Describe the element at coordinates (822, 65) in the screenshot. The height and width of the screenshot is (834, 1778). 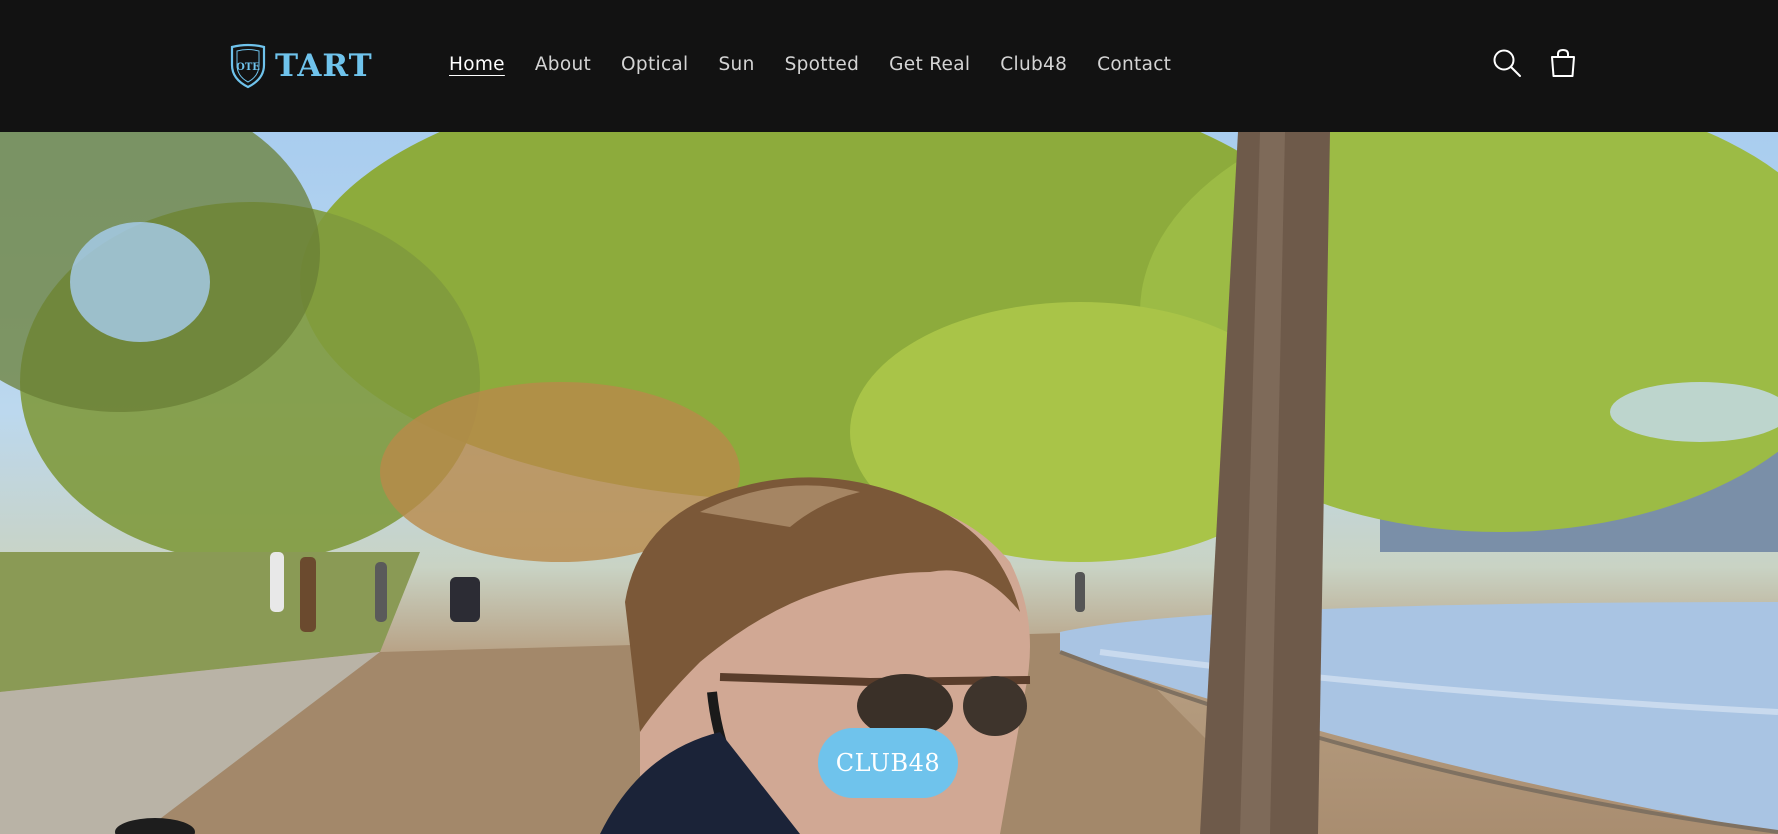
I see `nav-item-spotted: Spotted` at that location.